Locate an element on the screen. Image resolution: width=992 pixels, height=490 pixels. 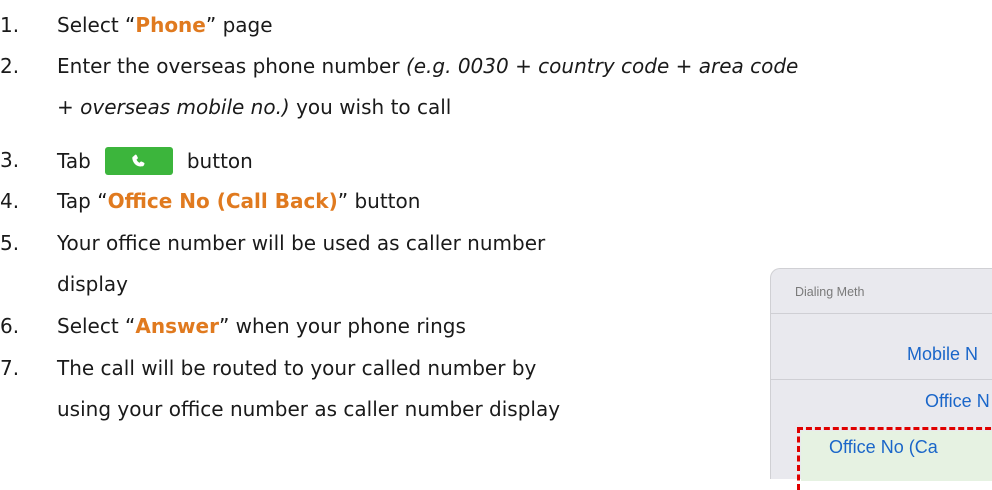
step-text-post: ” page is located at coordinates (239, 25).